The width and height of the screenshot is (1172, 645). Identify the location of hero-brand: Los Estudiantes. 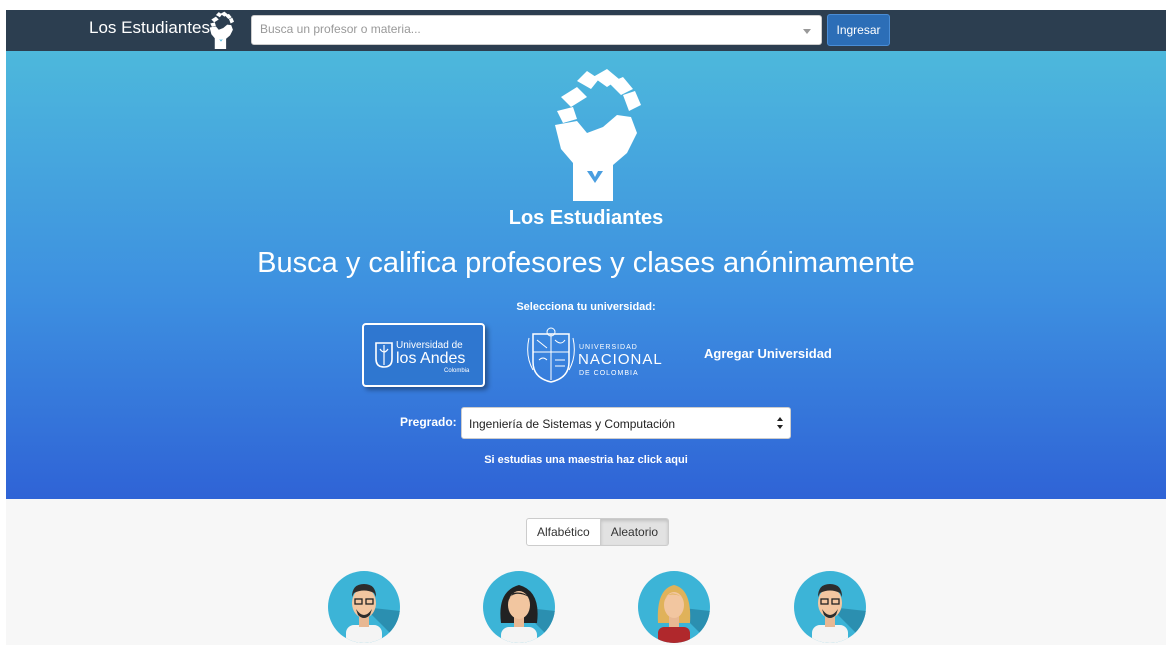
(586, 218).